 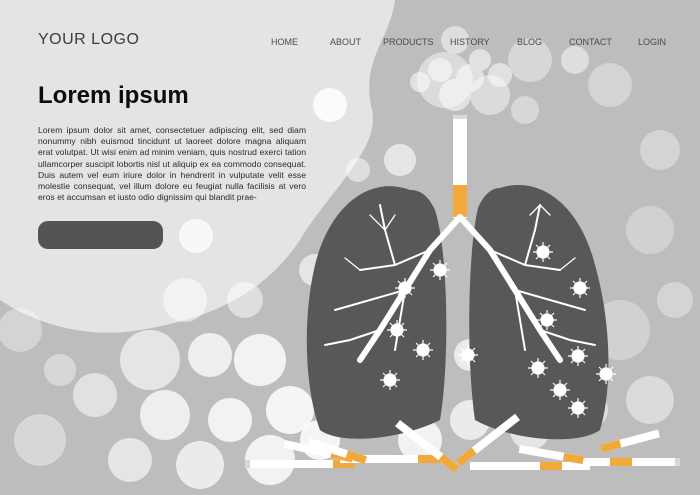 I want to click on left-lung, so click(x=376, y=312).